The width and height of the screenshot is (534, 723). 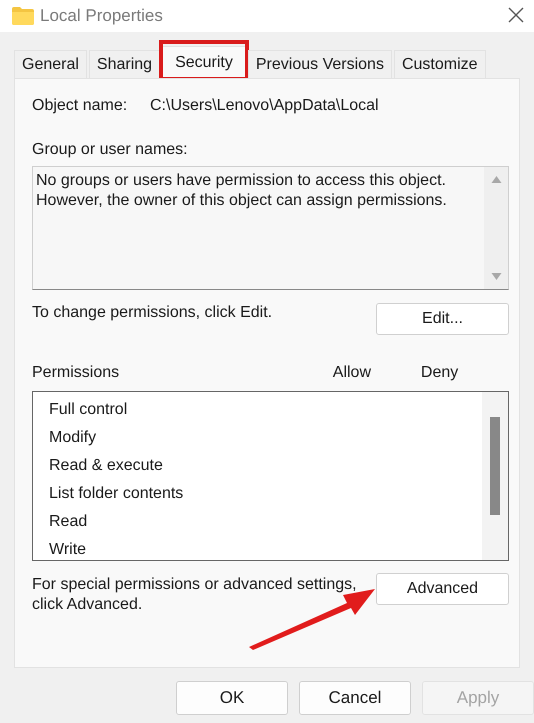 I want to click on advanced-button: Advanced, so click(x=442, y=589).